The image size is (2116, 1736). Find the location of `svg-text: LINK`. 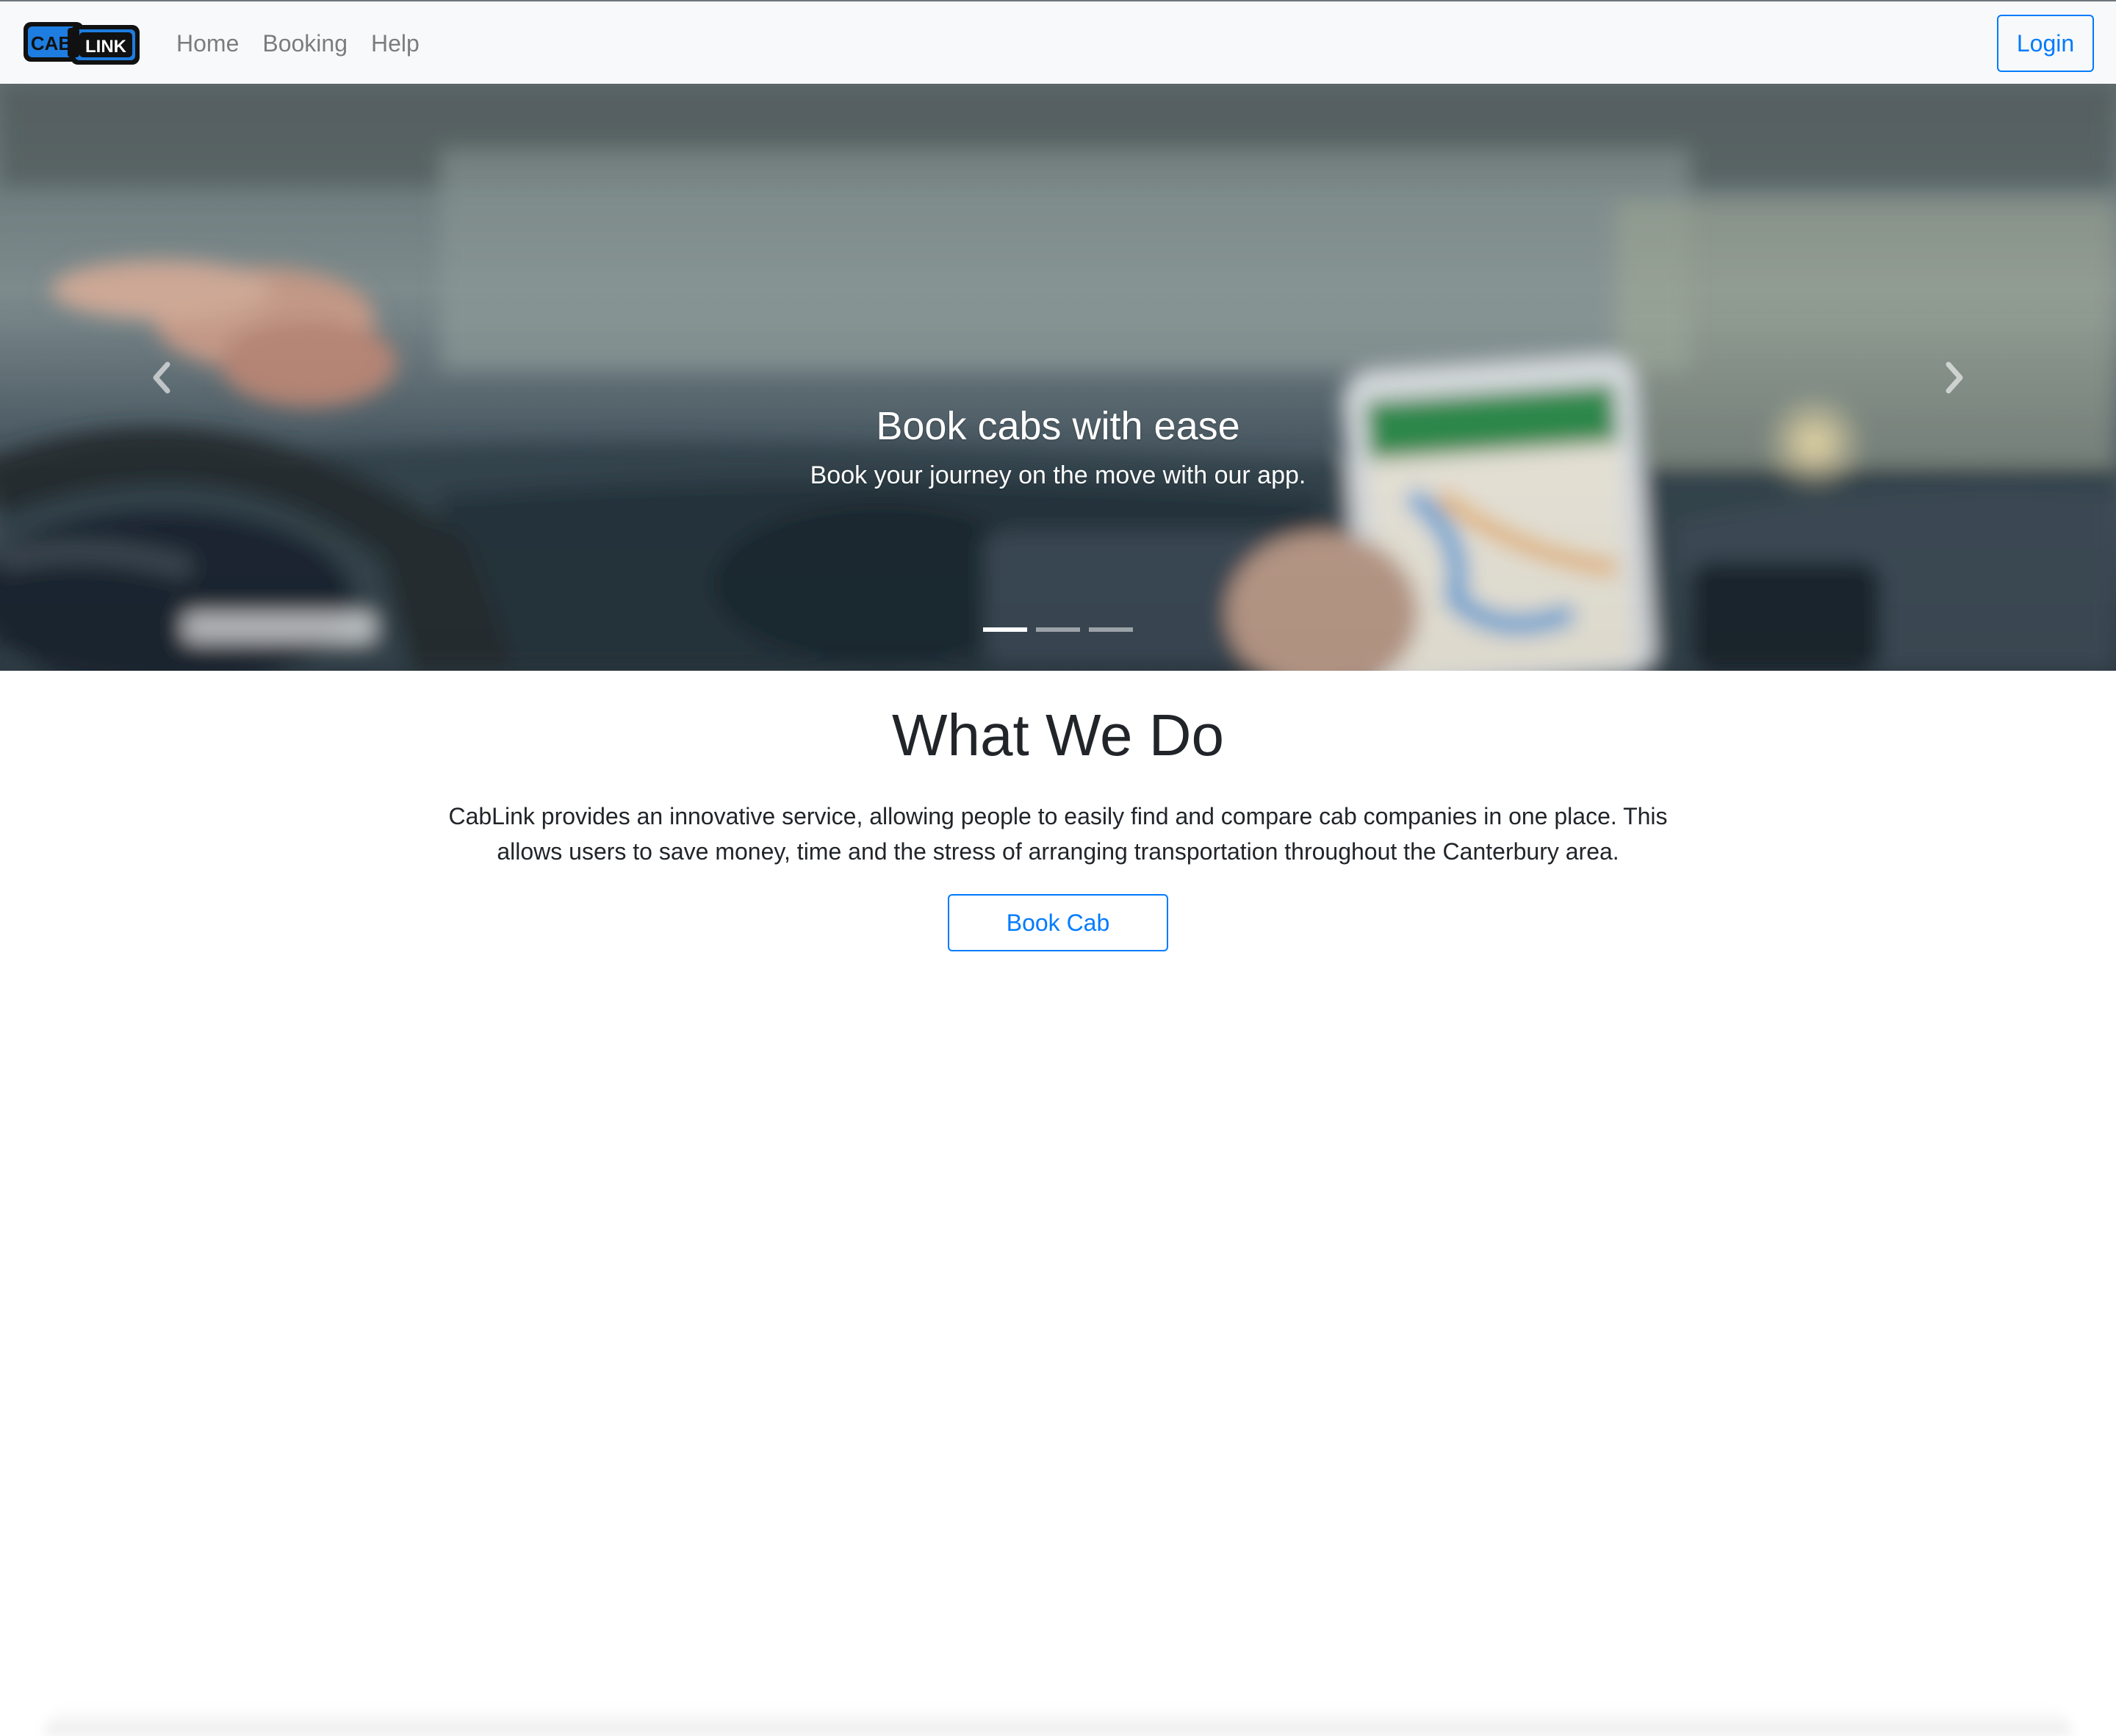

svg-text: LINK is located at coordinates (106, 47).